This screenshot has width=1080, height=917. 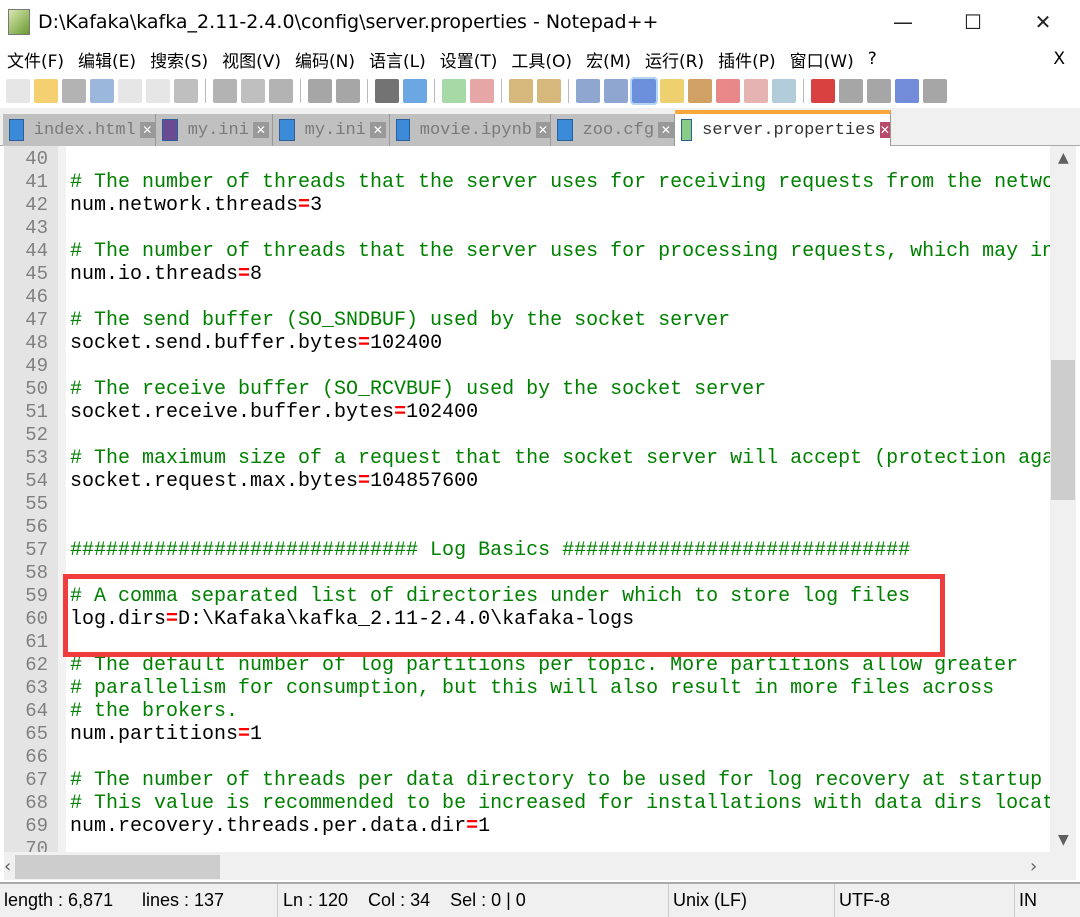 I want to click on undo-icon, so click(x=320, y=91).